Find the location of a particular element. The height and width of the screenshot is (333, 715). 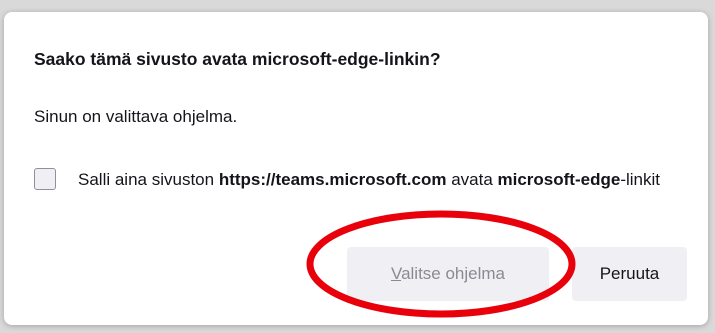

label-site: https://teams.microsoft.com is located at coordinates (332, 179).